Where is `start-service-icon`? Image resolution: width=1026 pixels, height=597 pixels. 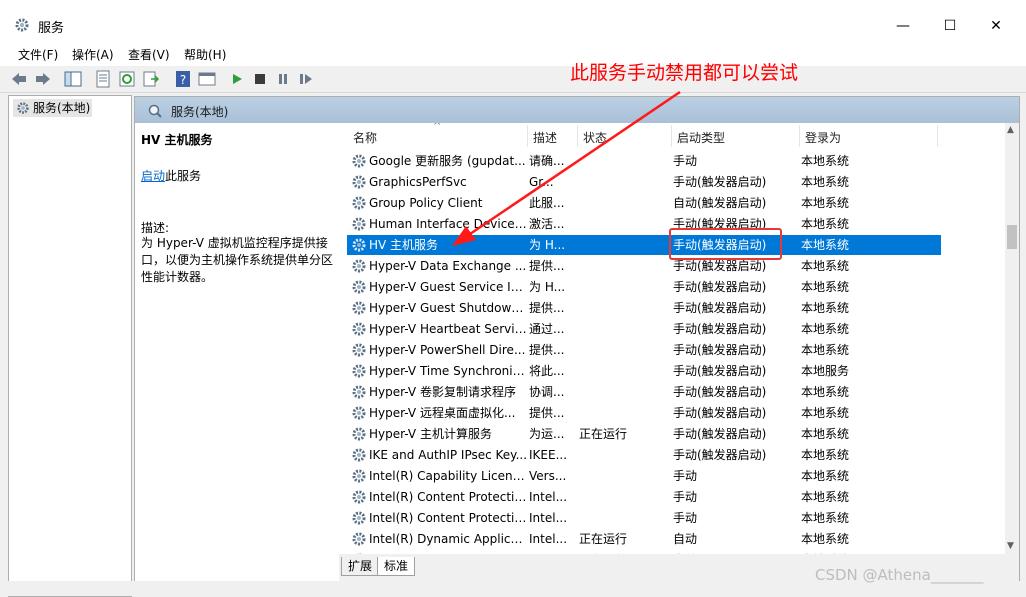
start-service-icon is located at coordinates (237, 79).